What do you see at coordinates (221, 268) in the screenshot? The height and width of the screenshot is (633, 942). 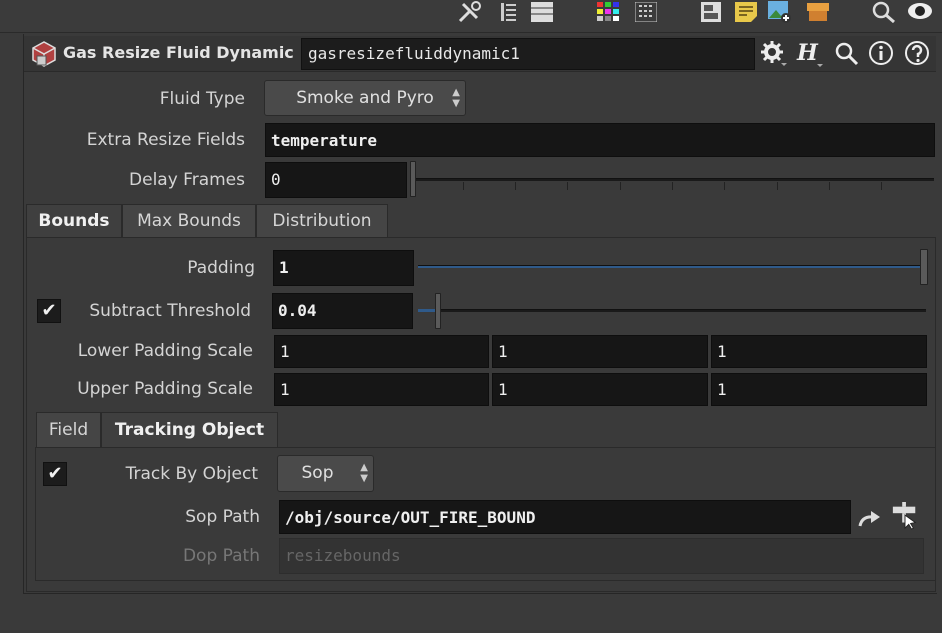 I see `padding-label: Padding` at bounding box center [221, 268].